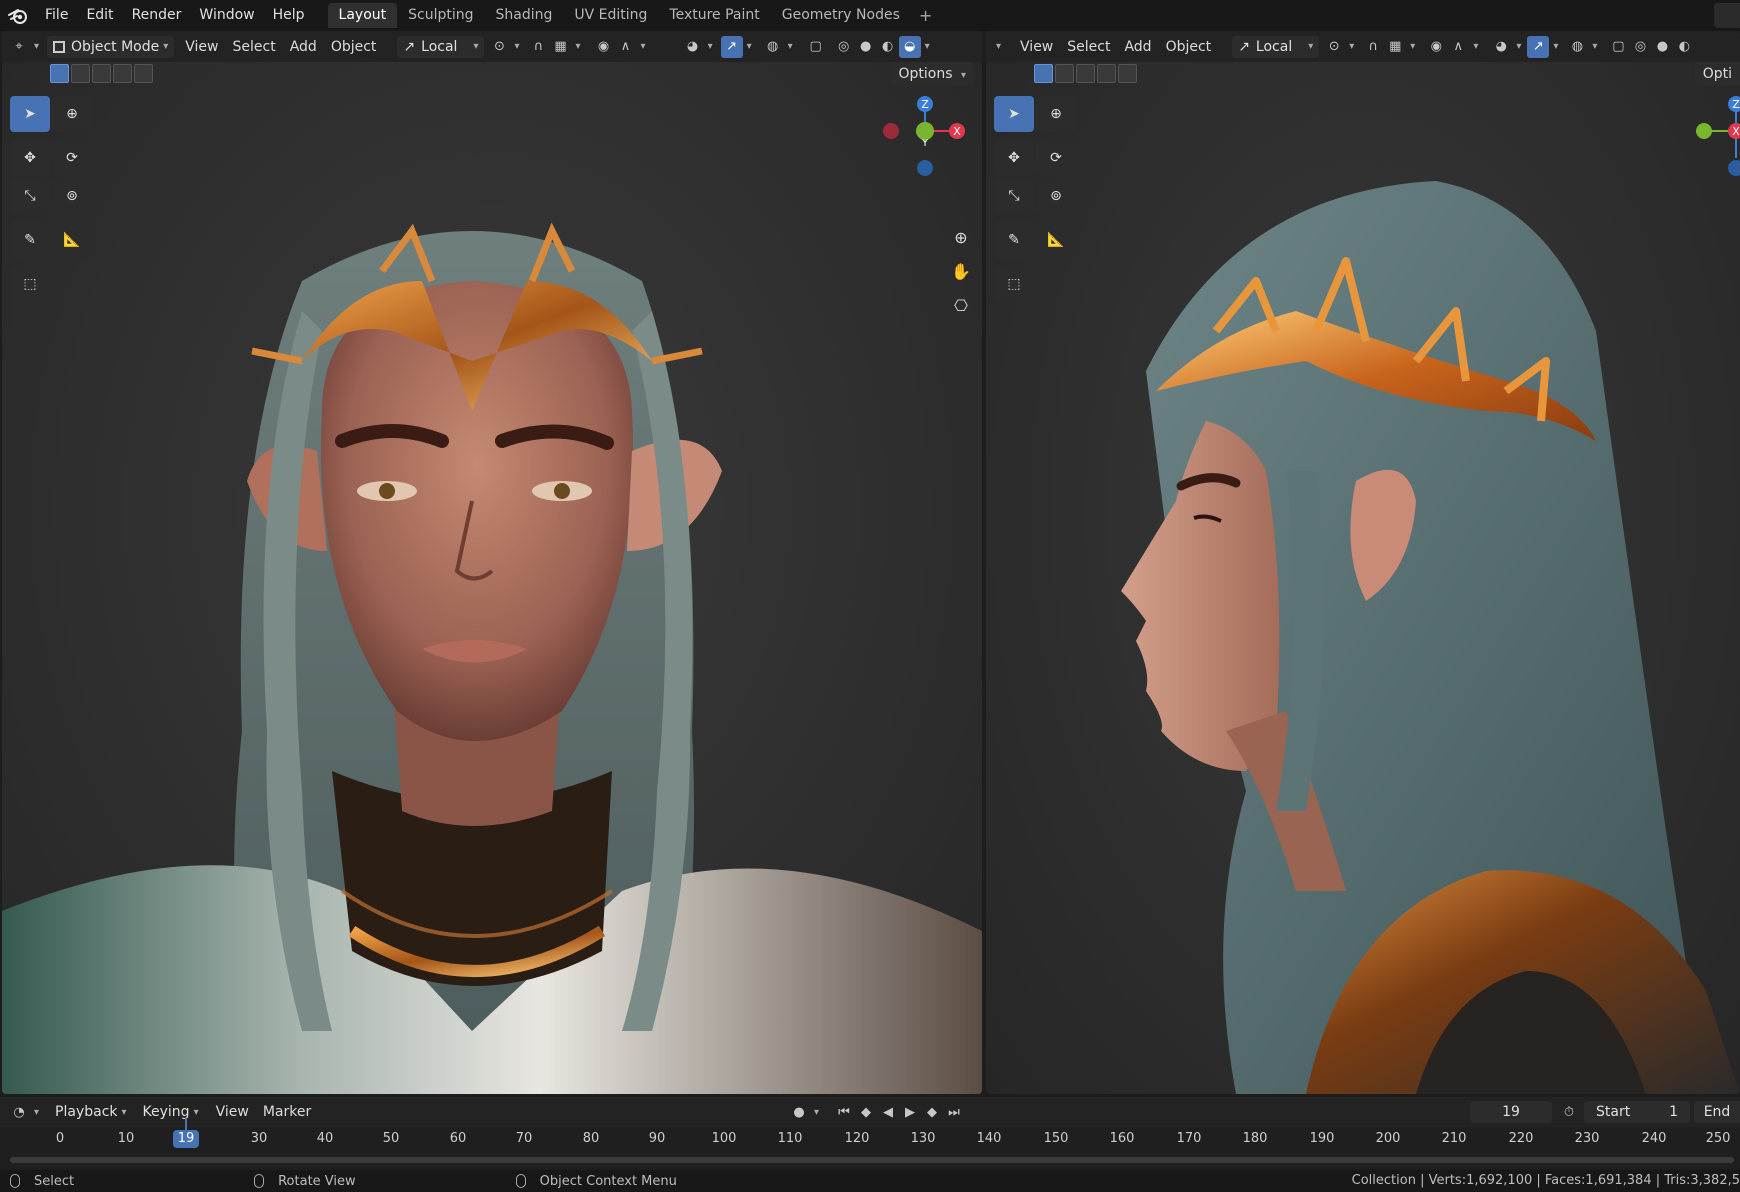 This screenshot has width=1740, height=1192. What do you see at coordinates (19, 47) in the screenshot?
I see `editor-type-icon: ⌖` at bounding box center [19, 47].